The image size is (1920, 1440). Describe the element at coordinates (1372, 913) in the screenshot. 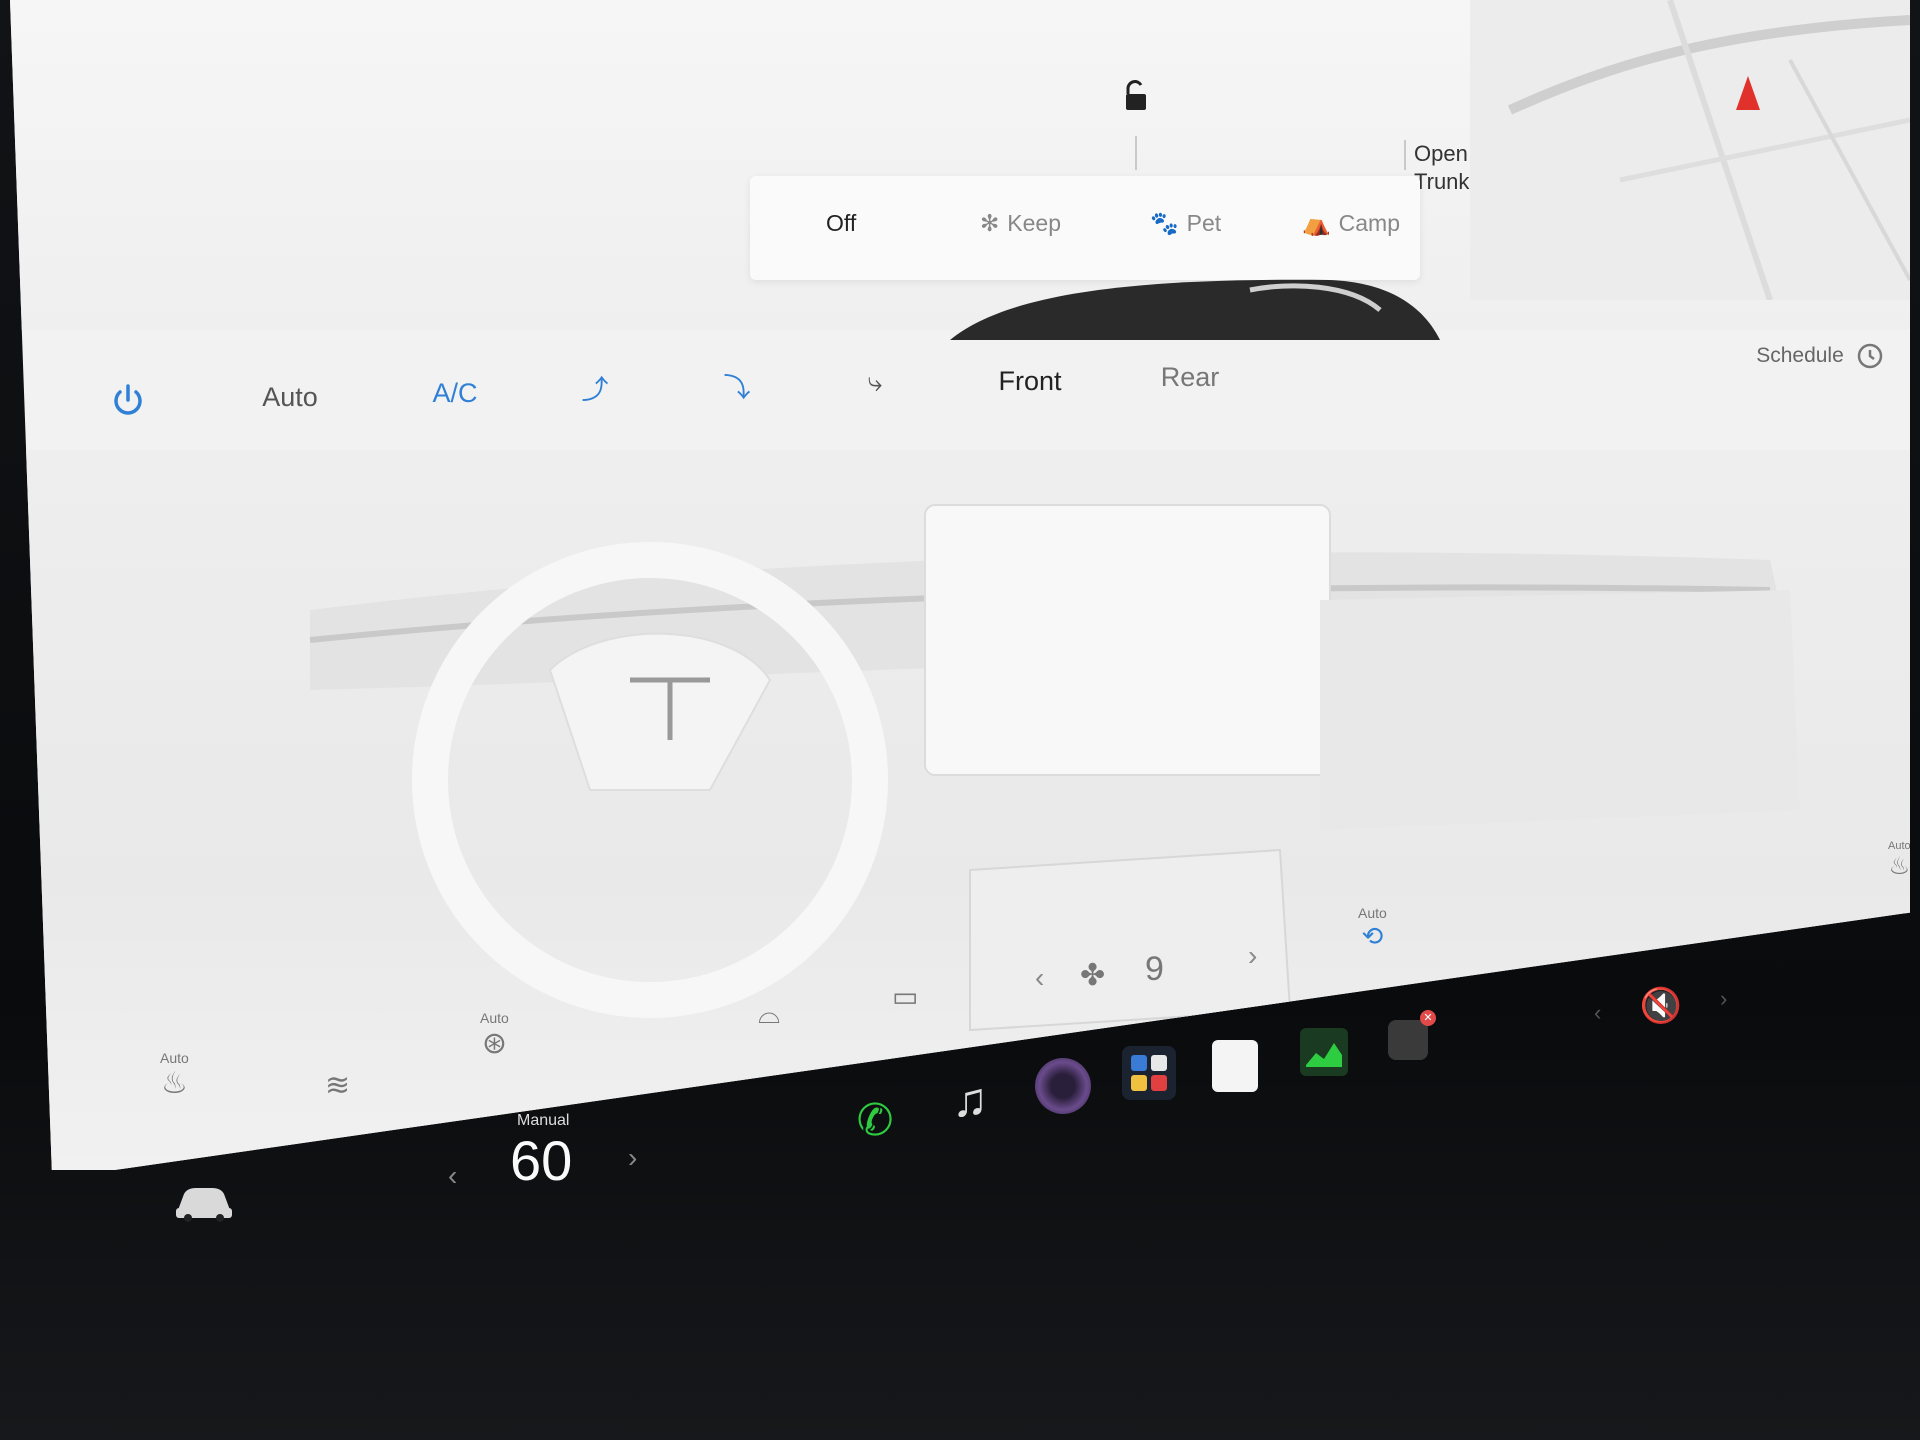

I see `recirc-auto-label: Auto` at that location.